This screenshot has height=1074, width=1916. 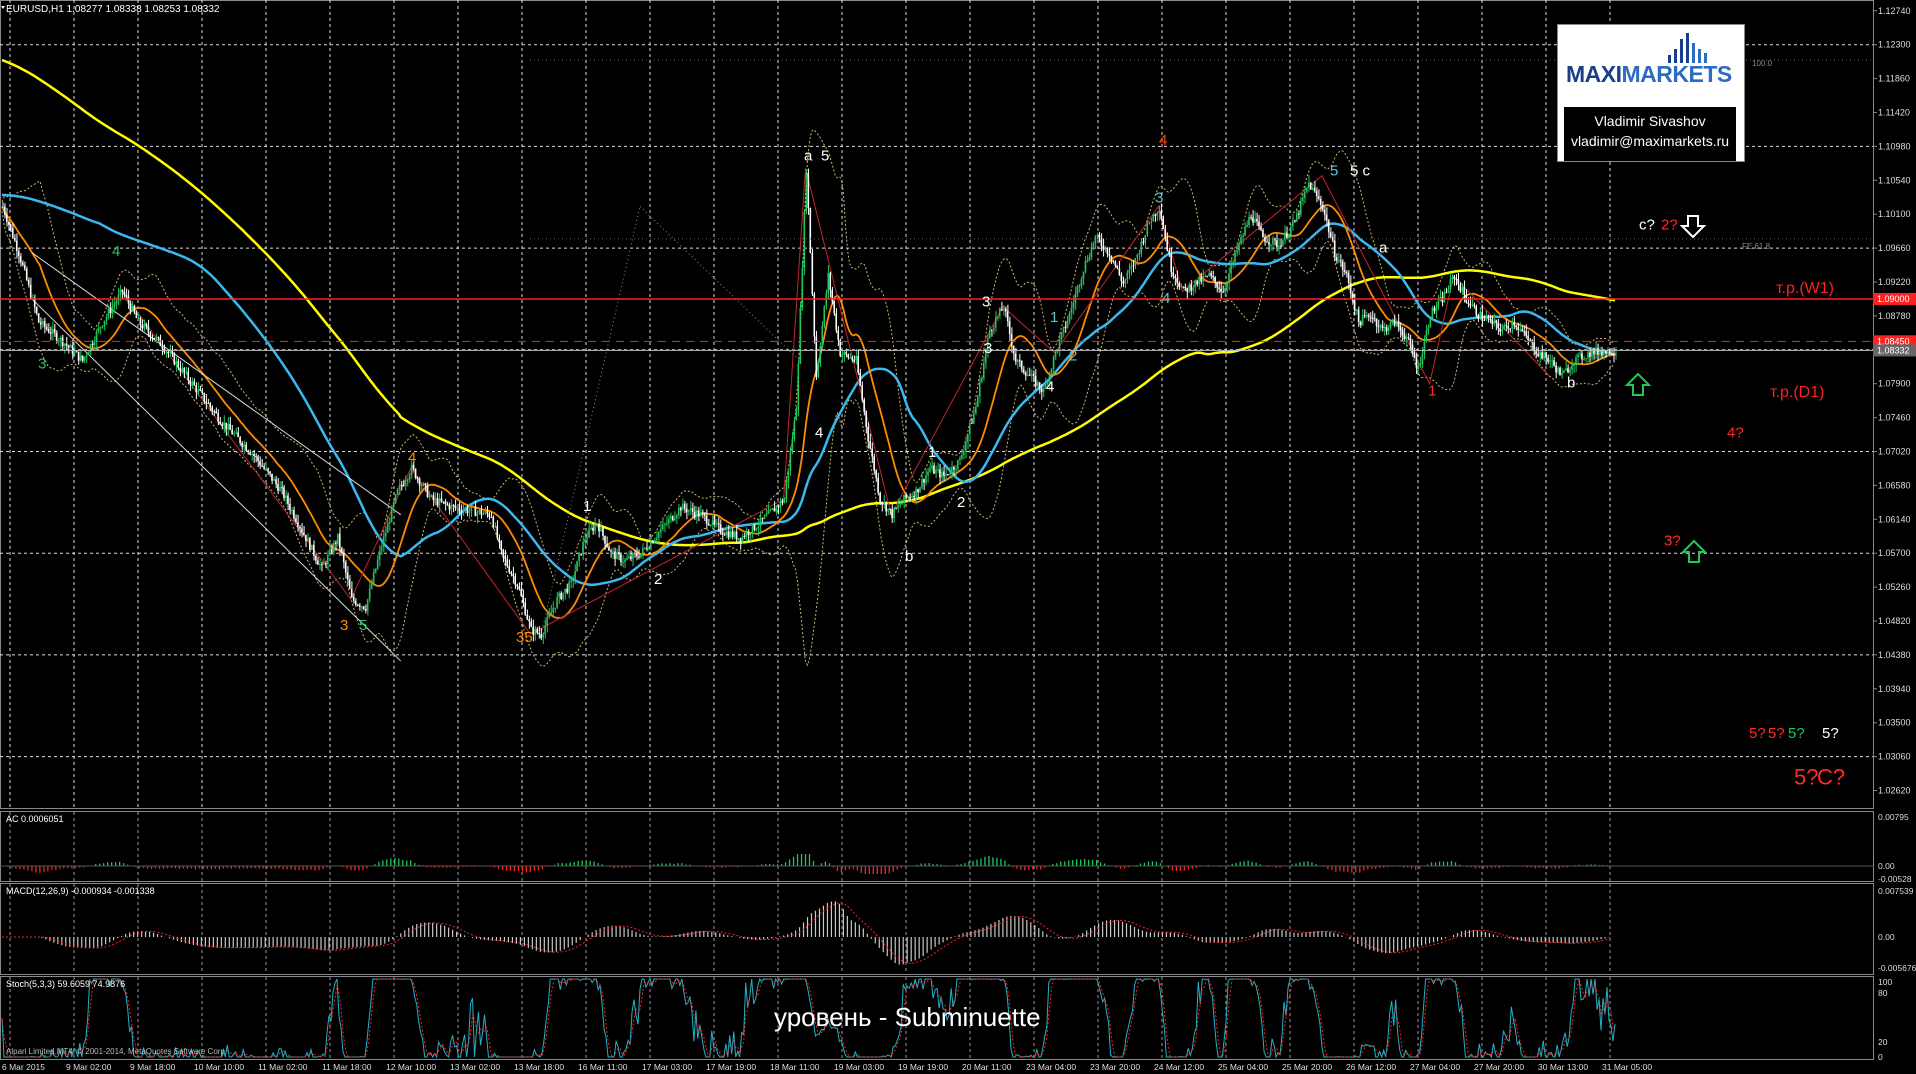 I want to click on time-tick-label: 25 Mar 04:00, so click(x=1243, y=1067).